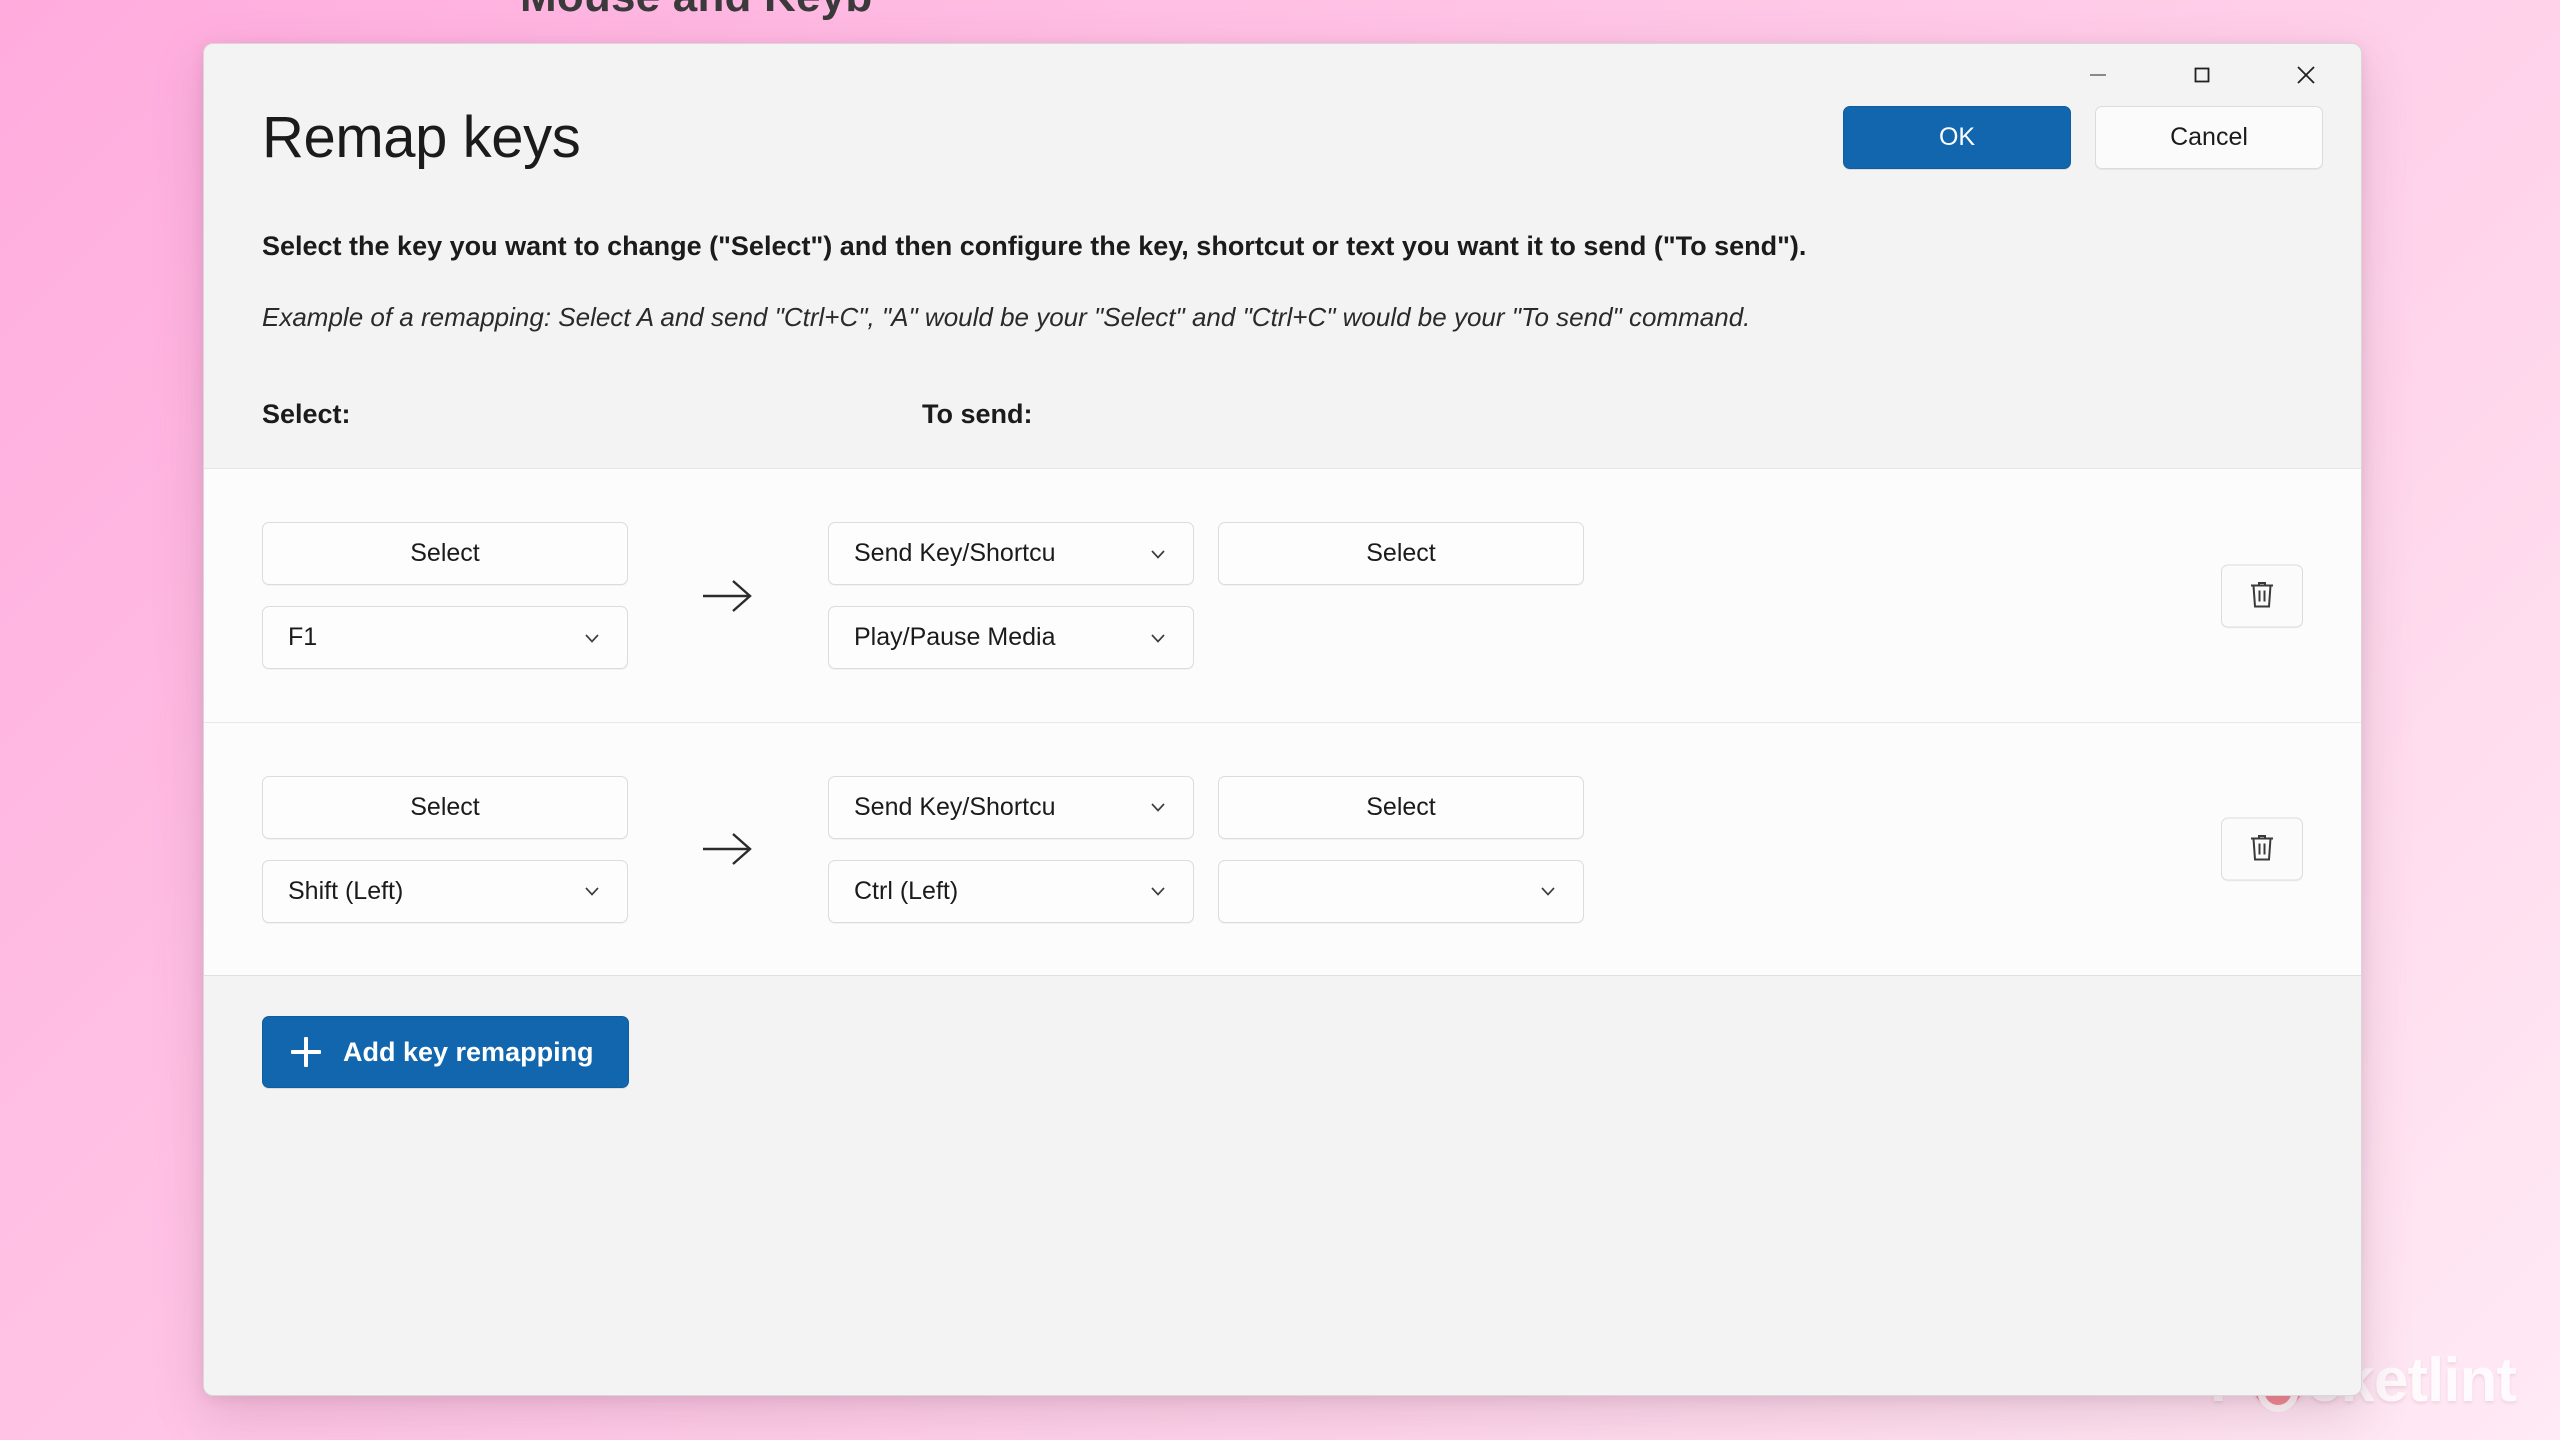  What do you see at coordinates (696, 11) in the screenshot?
I see `background-clipped-text: Mouse and Keyb` at bounding box center [696, 11].